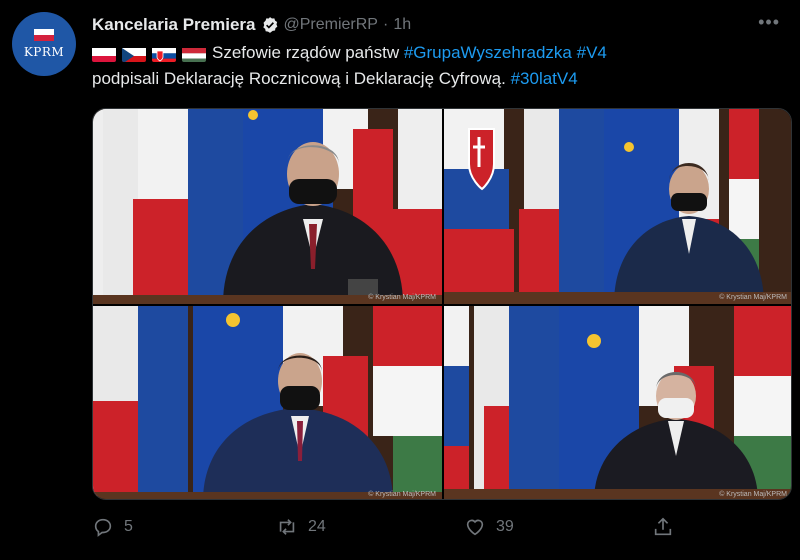 This screenshot has width=800, height=560. I want to click on handle: @PremierRP, so click(331, 25).